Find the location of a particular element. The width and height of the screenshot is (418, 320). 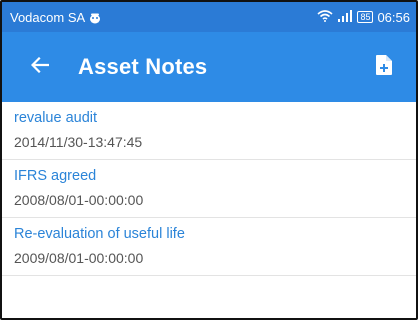

wifi-icon is located at coordinates (325, 17).